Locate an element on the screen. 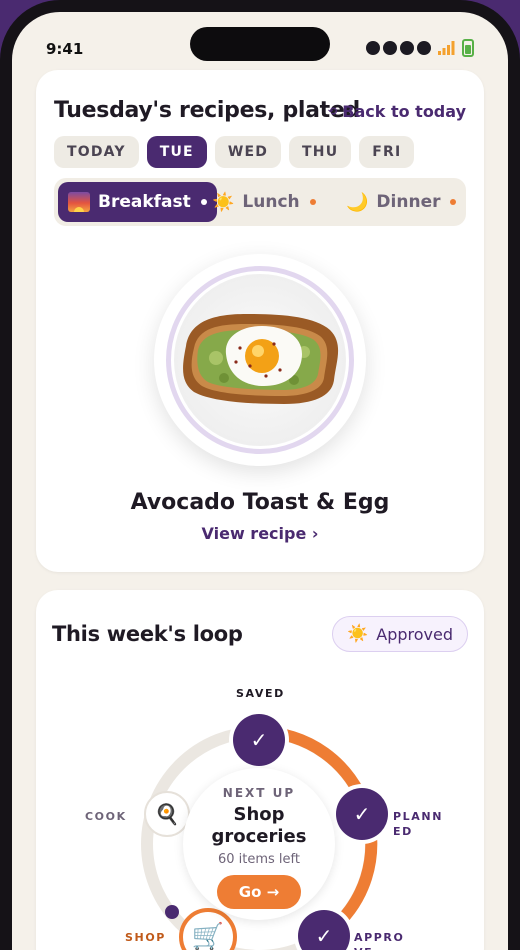 The height and width of the screenshot is (950, 520). tab-label: THU is located at coordinates (320, 152).